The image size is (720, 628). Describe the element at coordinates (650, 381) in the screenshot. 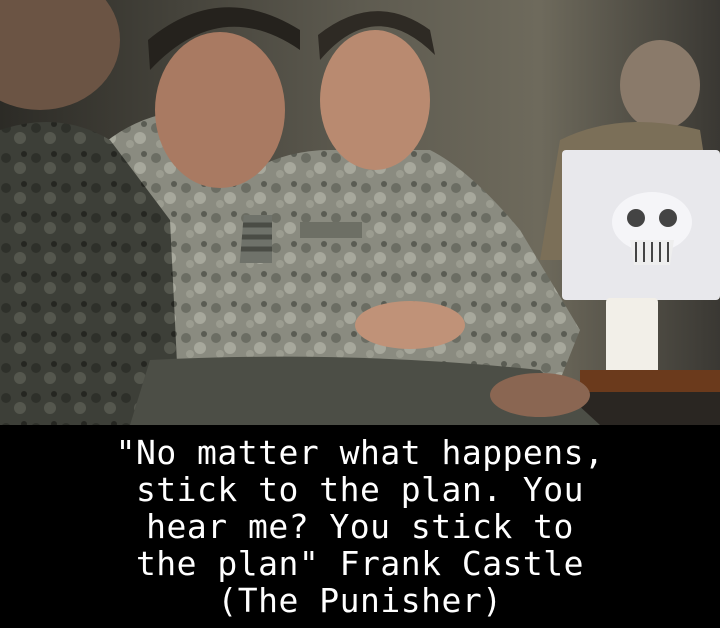

I see `desk-item` at that location.